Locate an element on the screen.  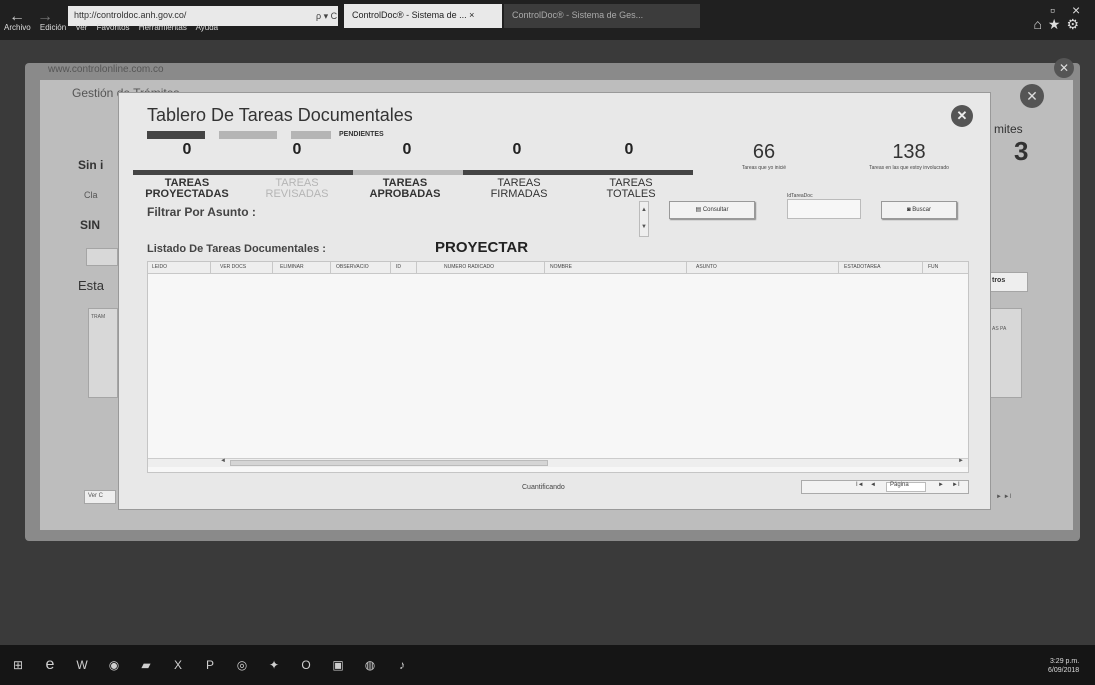
category-total: TAREAS TOTALES is located at coordinates (631, 189).